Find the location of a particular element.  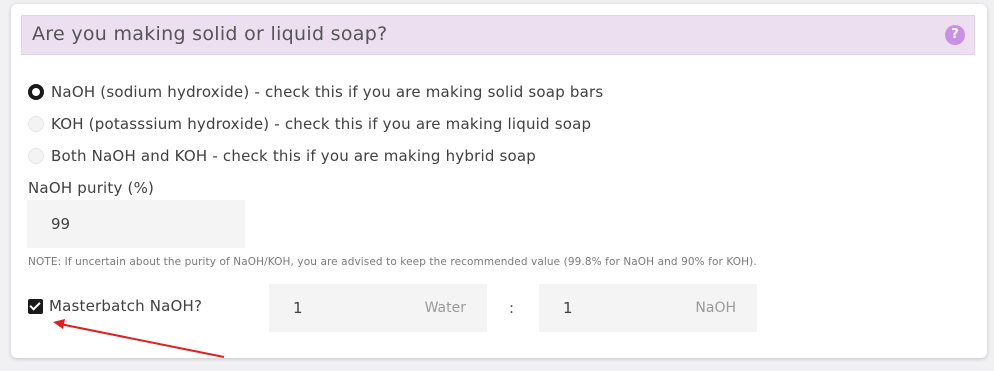

water-unit-label: Water is located at coordinates (445, 308).